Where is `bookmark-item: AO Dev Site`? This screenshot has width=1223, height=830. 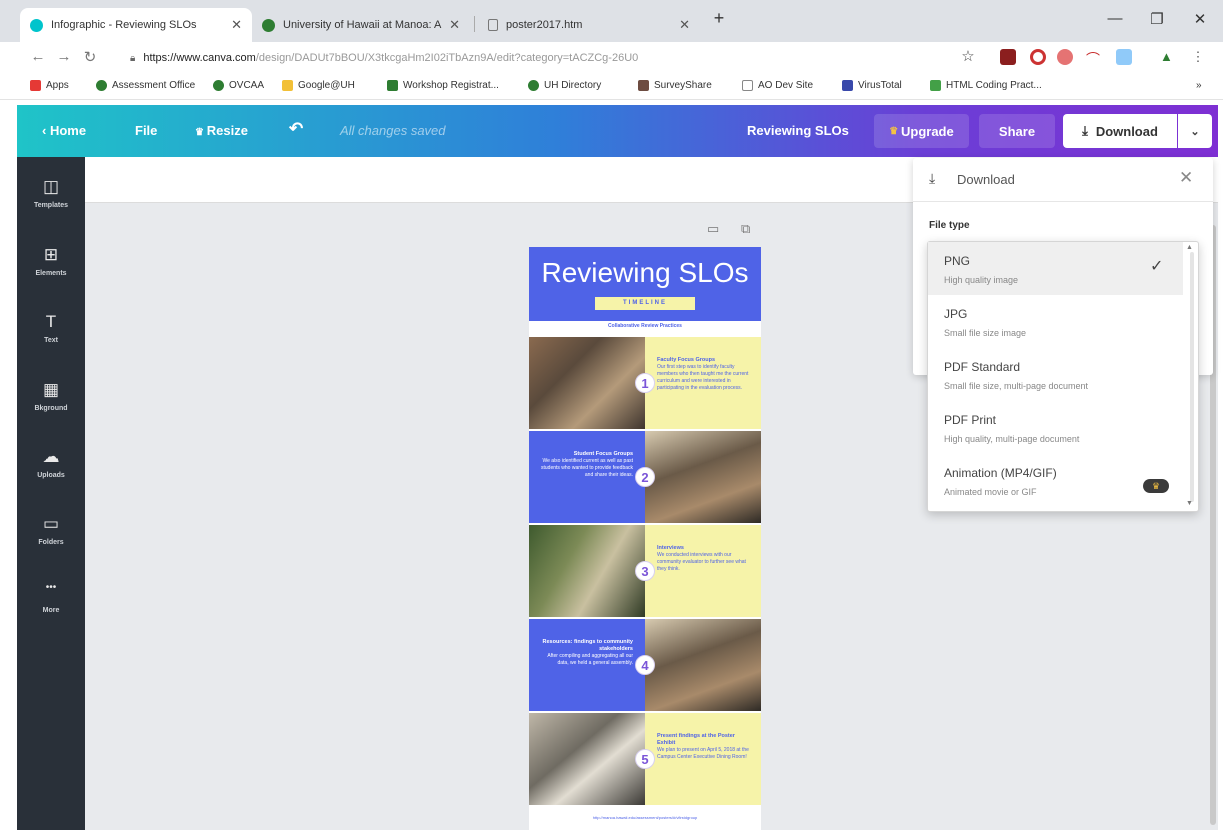
bookmark-item: AO Dev Site is located at coordinates (777, 85).